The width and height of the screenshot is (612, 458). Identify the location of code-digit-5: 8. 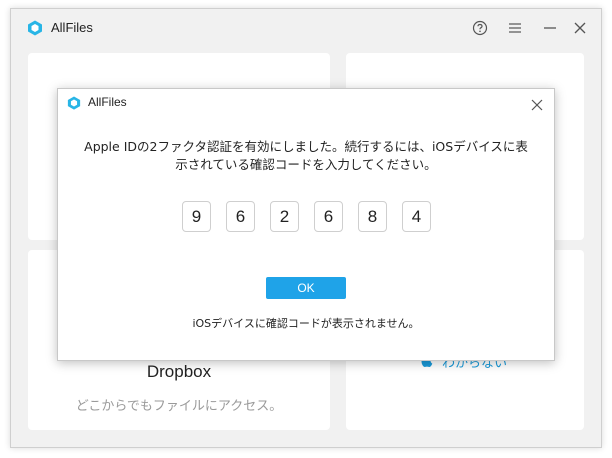
(372, 216).